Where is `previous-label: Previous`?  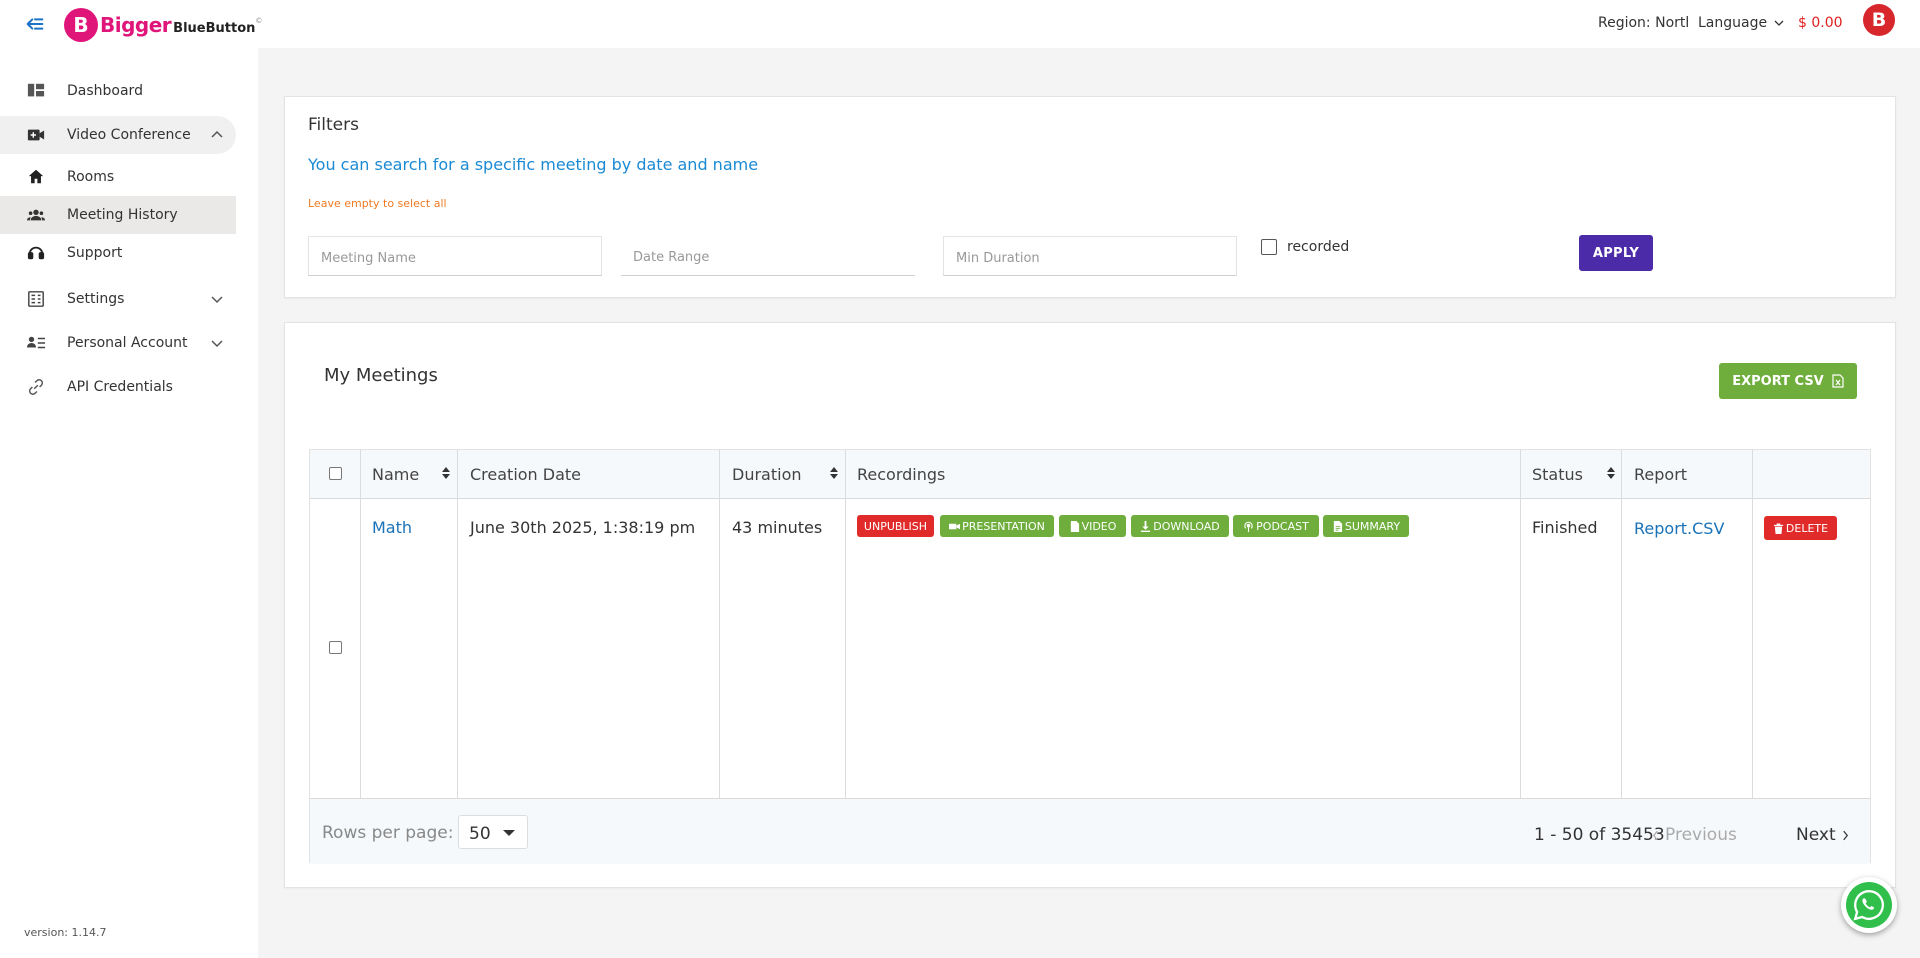 previous-label: Previous is located at coordinates (1701, 835).